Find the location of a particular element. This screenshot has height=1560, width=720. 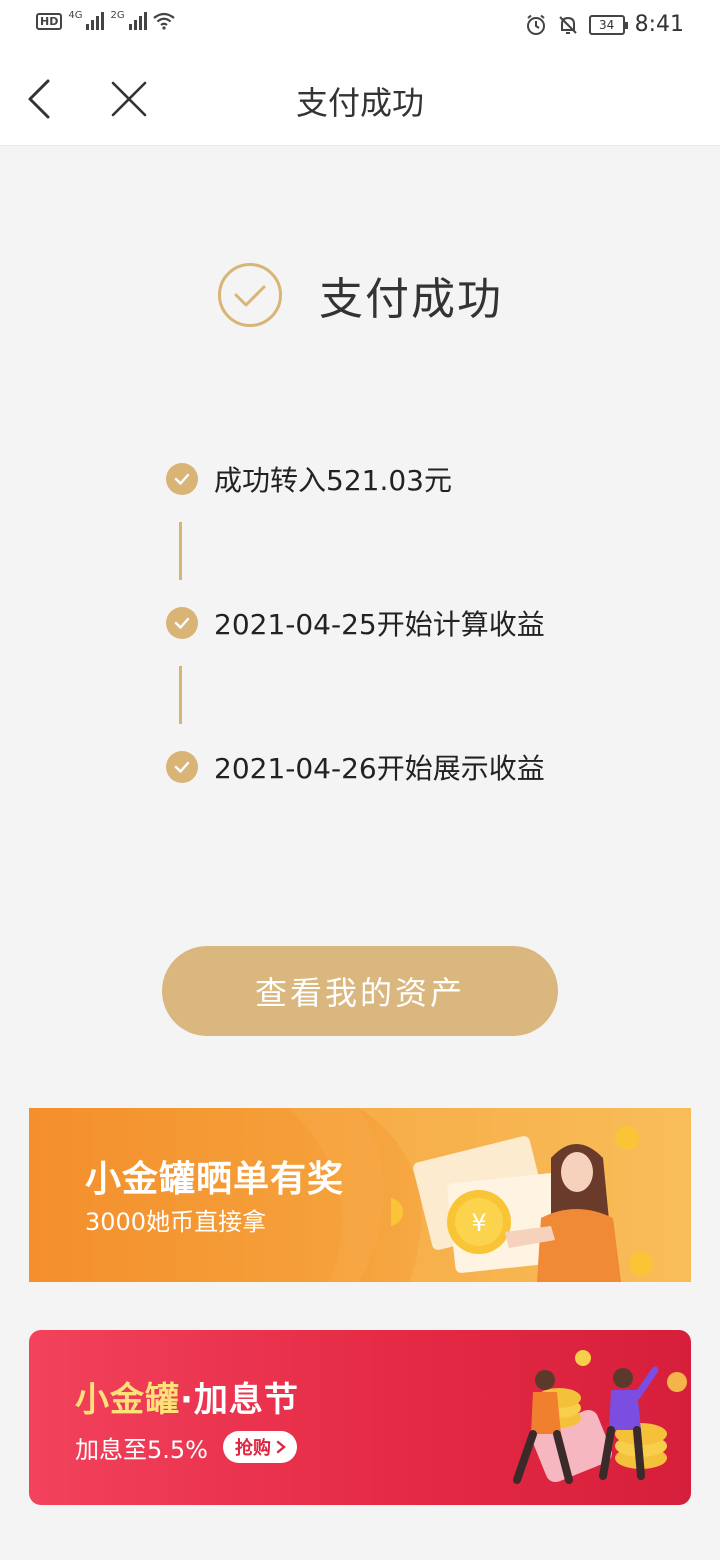

step-text: 成功转入521.03元 is located at coordinates (333, 480).